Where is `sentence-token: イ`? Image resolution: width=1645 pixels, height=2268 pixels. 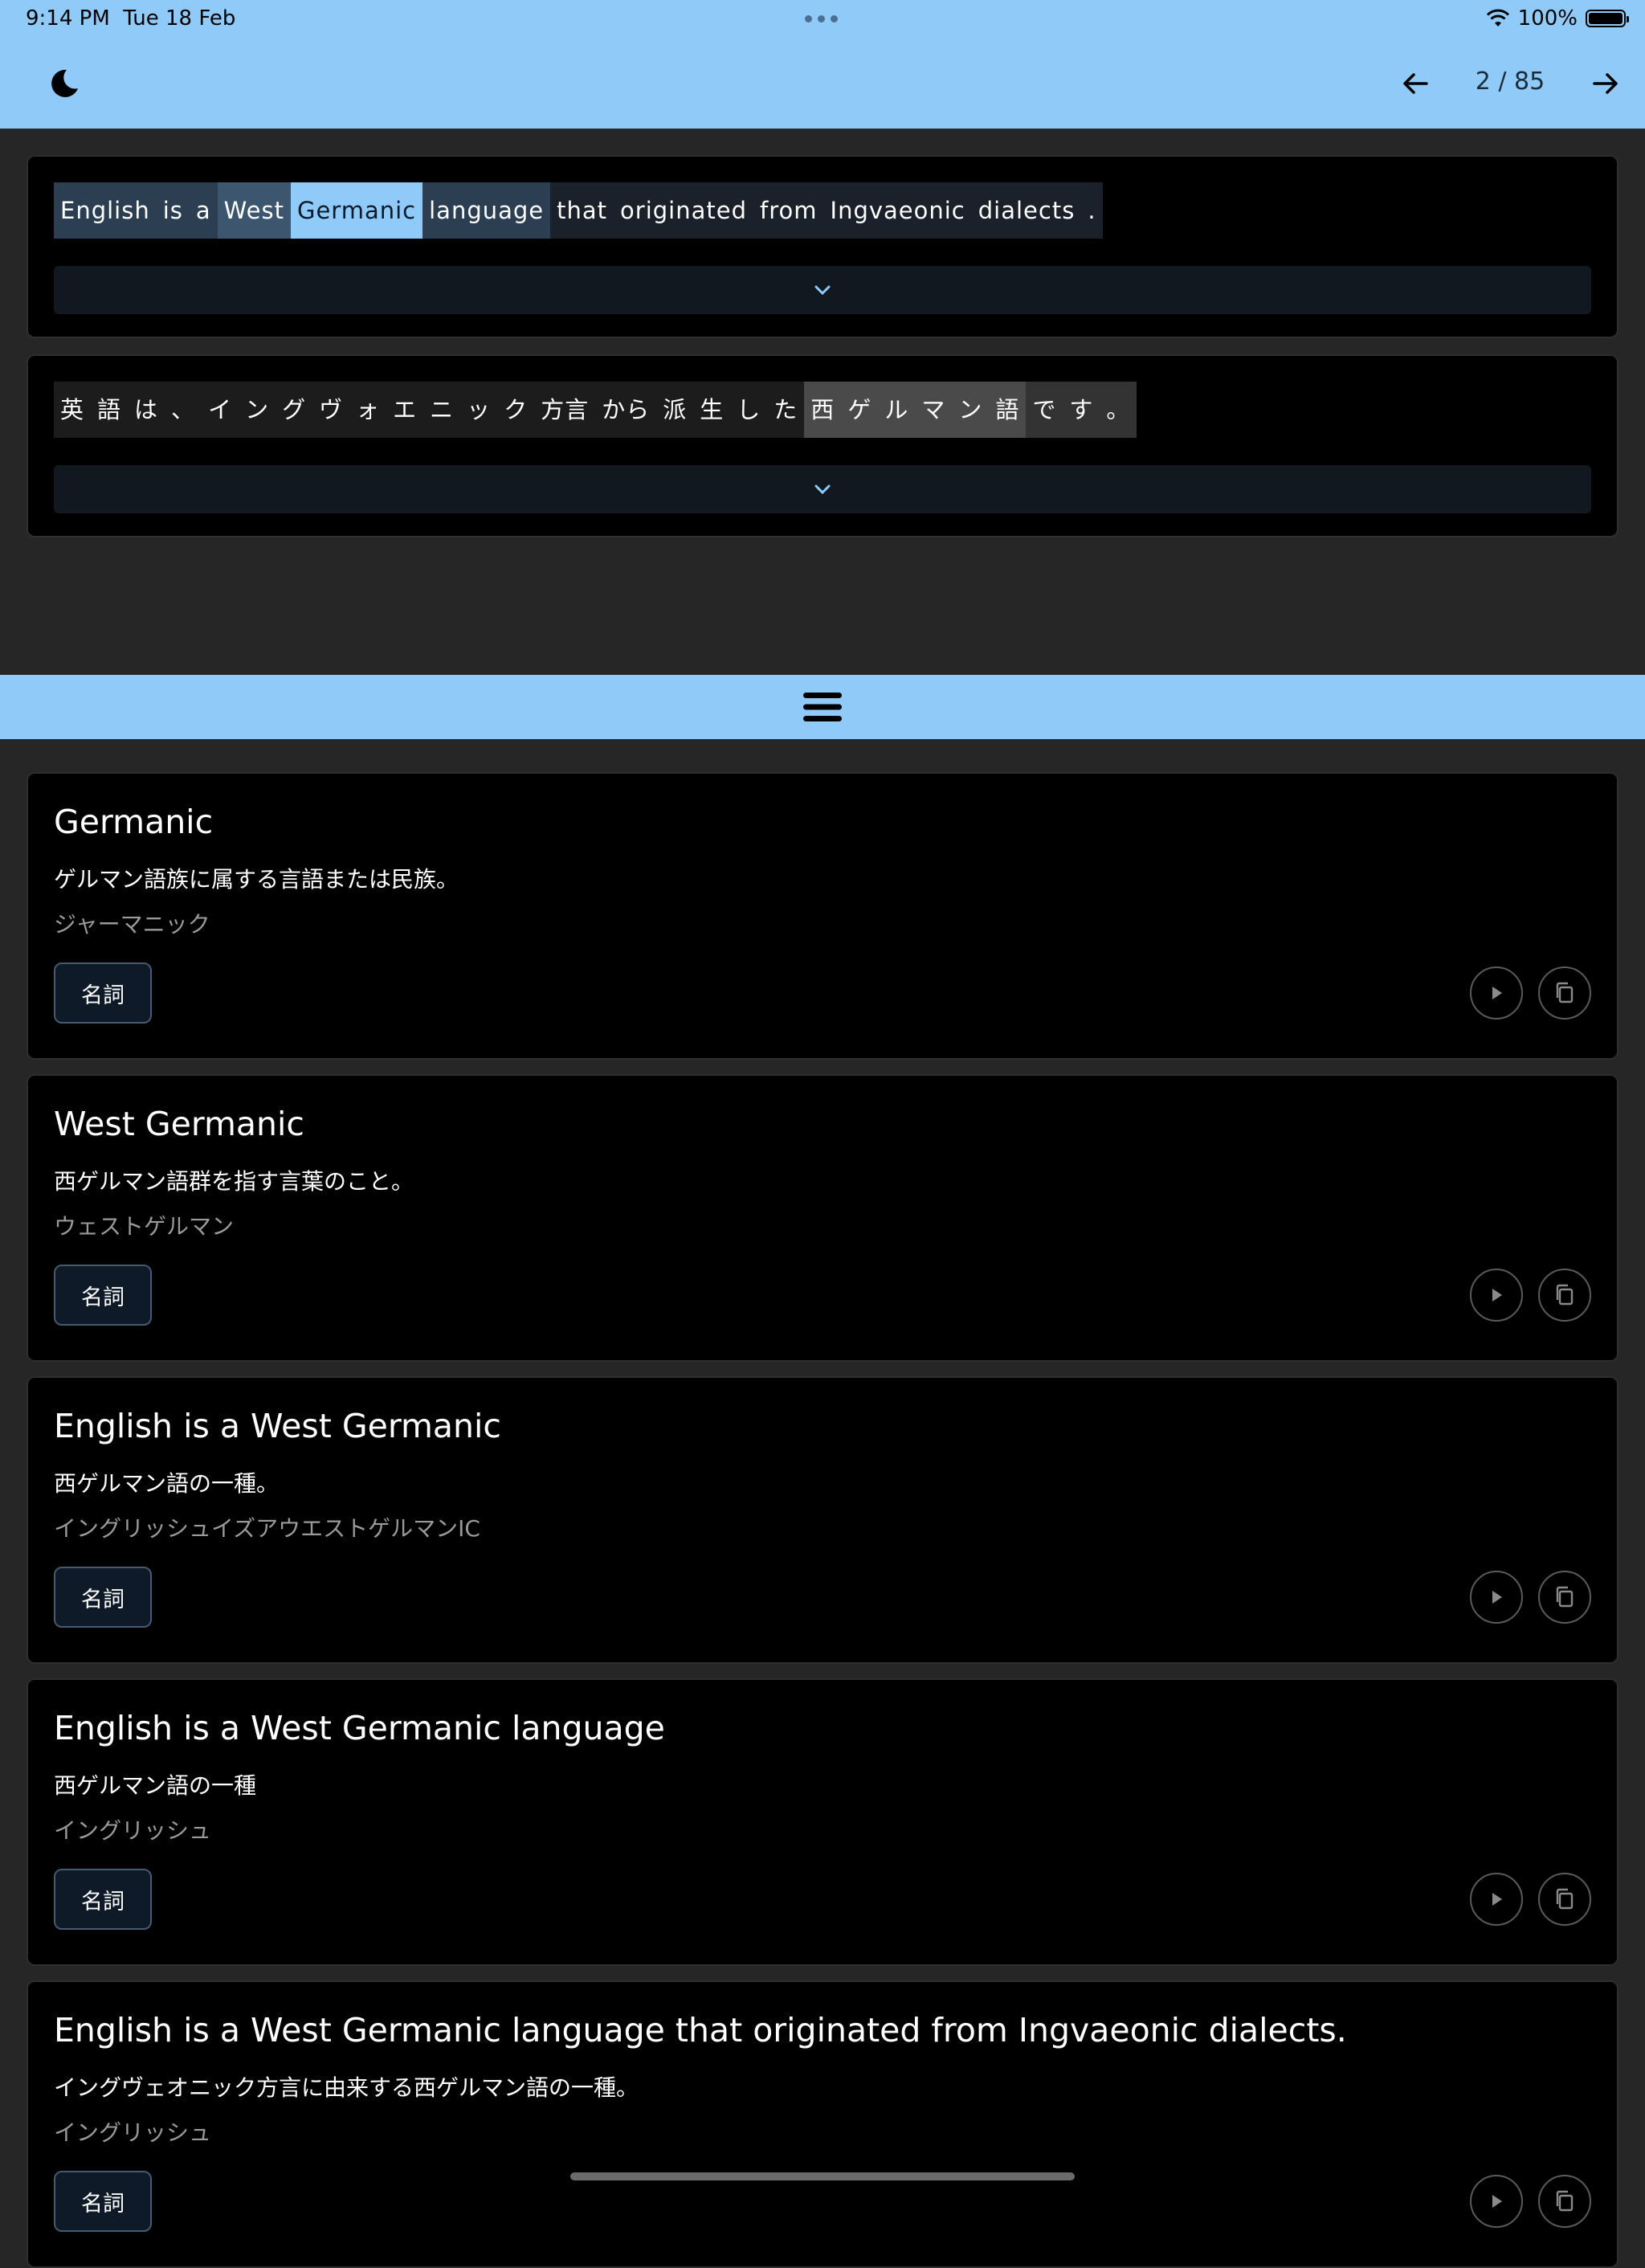
sentence-token: イ is located at coordinates (220, 410).